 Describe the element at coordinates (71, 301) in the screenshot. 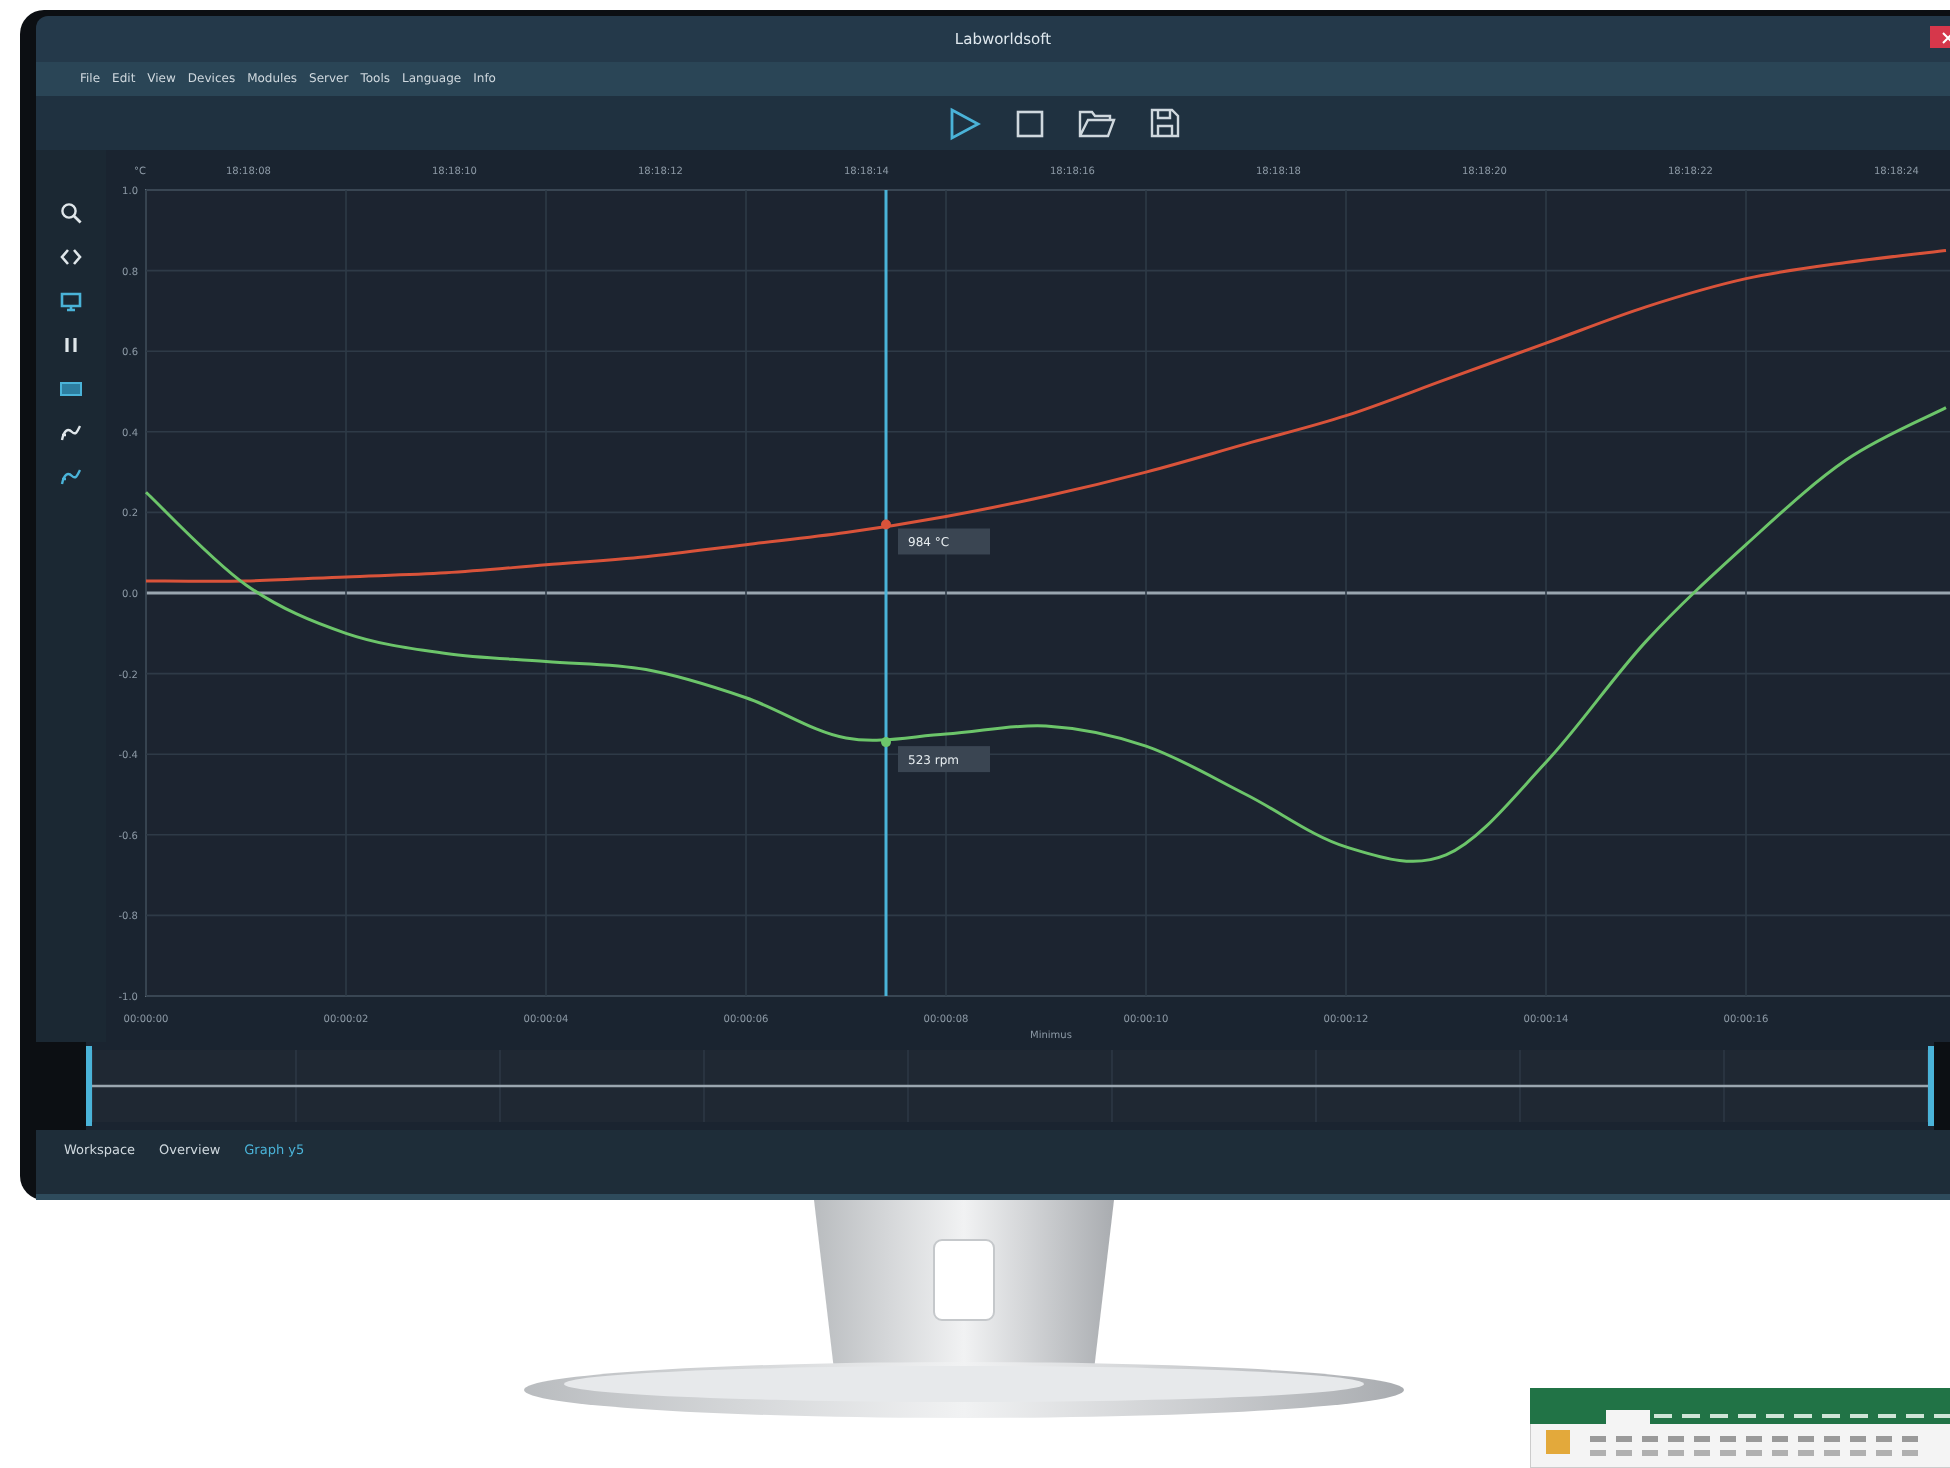

I see `monitor-icon` at that location.